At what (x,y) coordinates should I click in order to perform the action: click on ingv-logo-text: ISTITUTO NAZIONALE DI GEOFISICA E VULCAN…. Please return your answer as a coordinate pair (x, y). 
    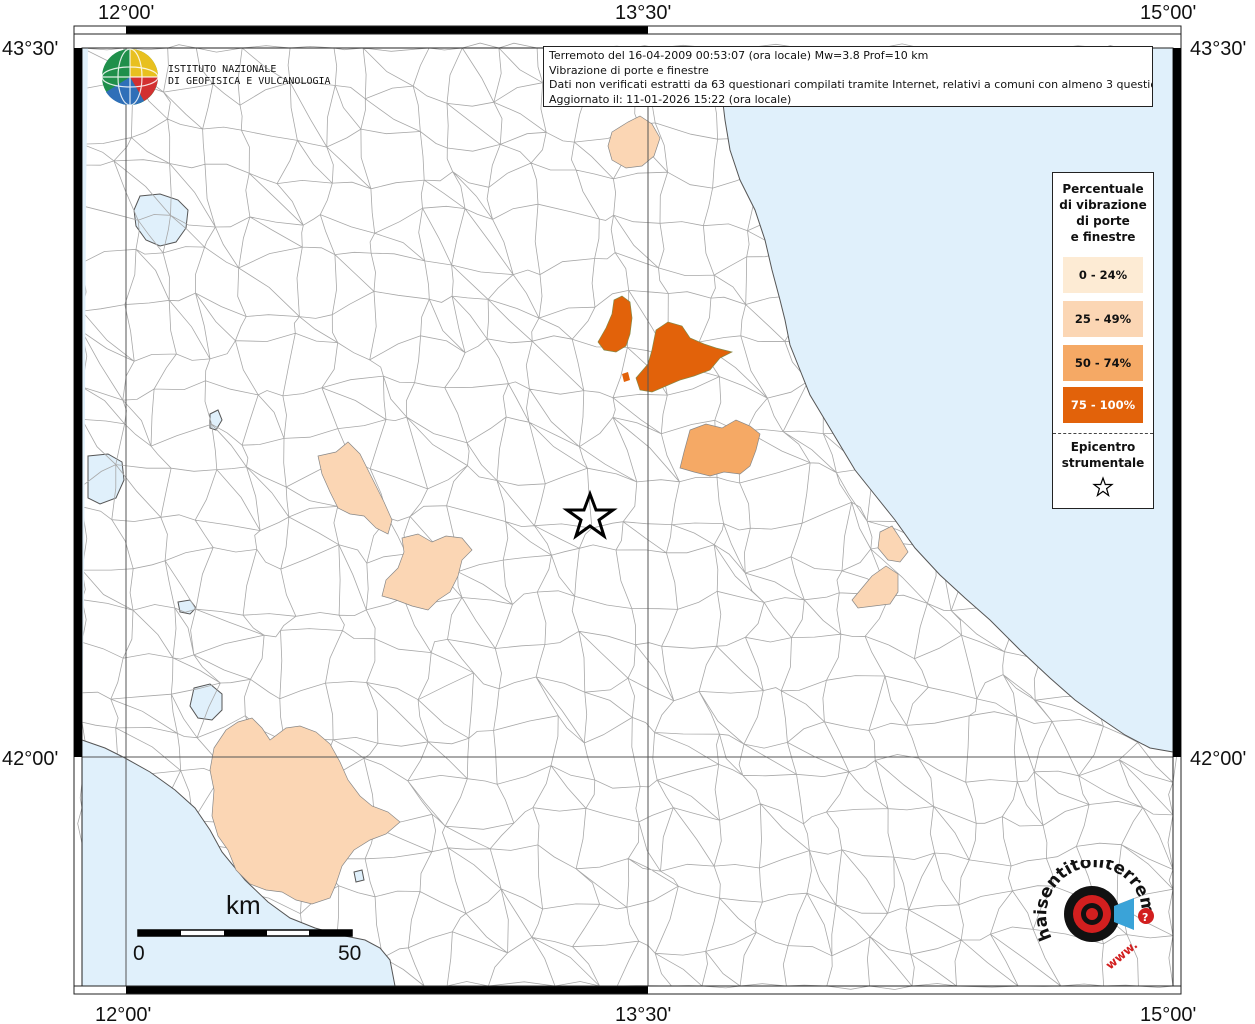
    Looking at the image, I should click on (249, 76).